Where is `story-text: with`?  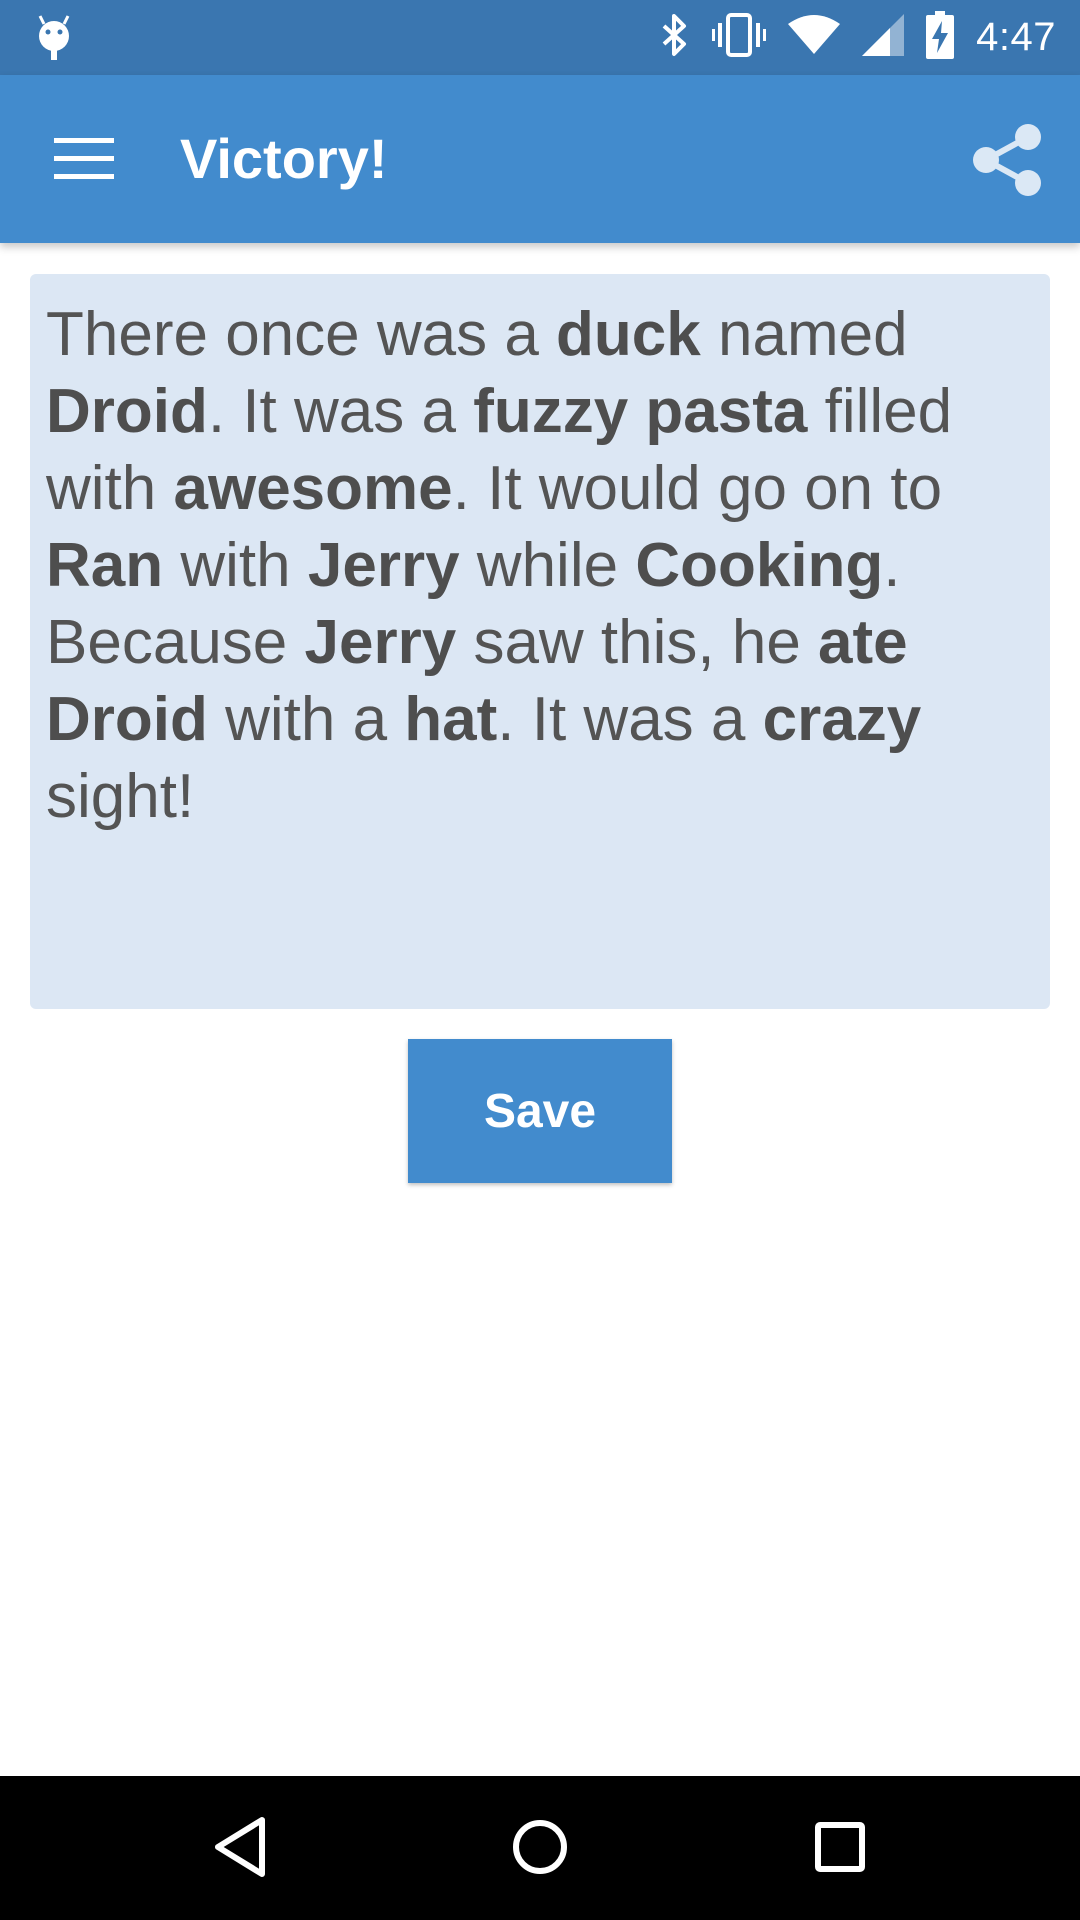
story-text: with is located at coordinates (235, 565).